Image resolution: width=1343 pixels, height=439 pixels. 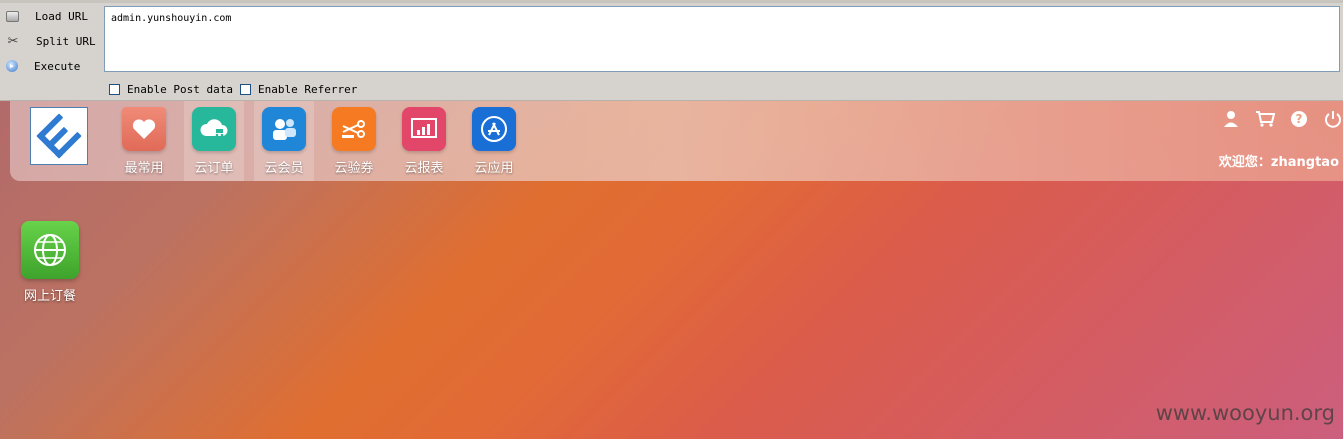 What do you see at coordinates (354, 129) in the screenshot?
I see `scissors-coupon-icon` at bounding box center [354, 129].